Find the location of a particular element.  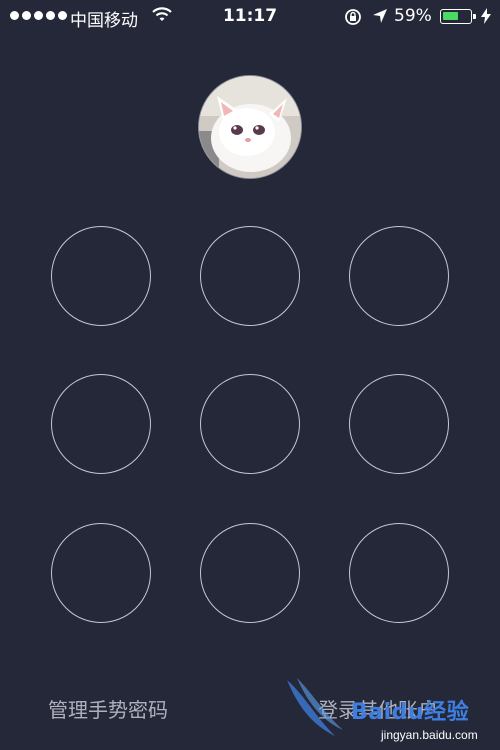

login-other-account-link: 登录其他账户 is located at coordinates (378, 708).